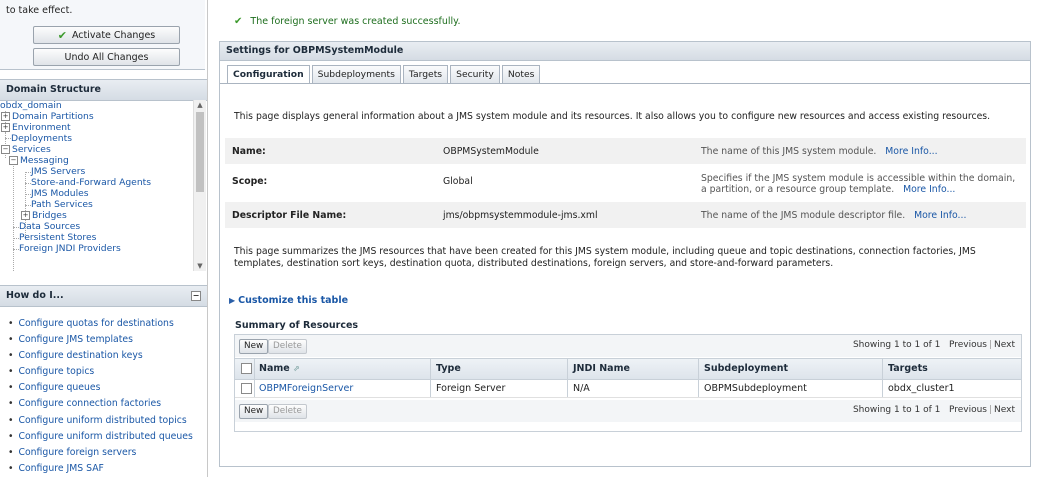  I want to click on resource-subdeployment: OBPMSubdeployment, so click(755, 388).